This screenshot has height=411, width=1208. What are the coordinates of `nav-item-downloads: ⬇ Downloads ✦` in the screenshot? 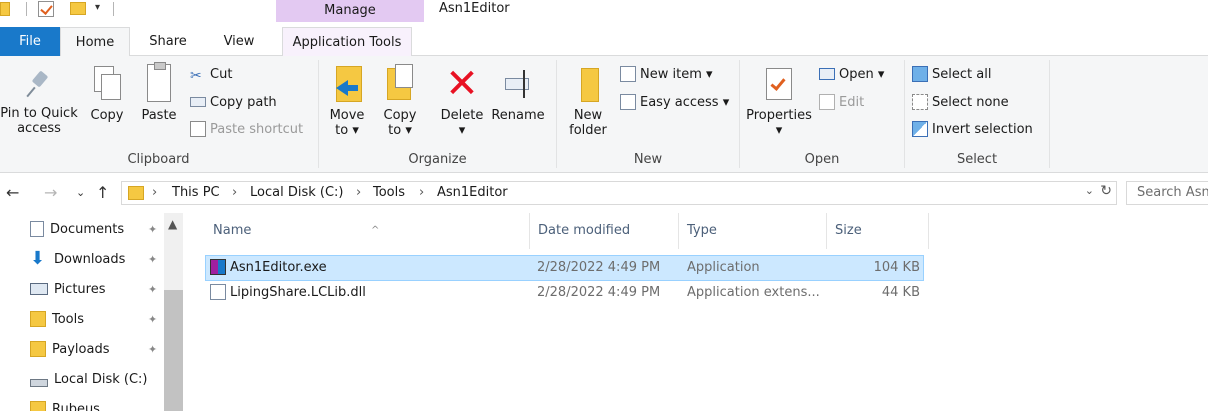 It's located at (97, 260).